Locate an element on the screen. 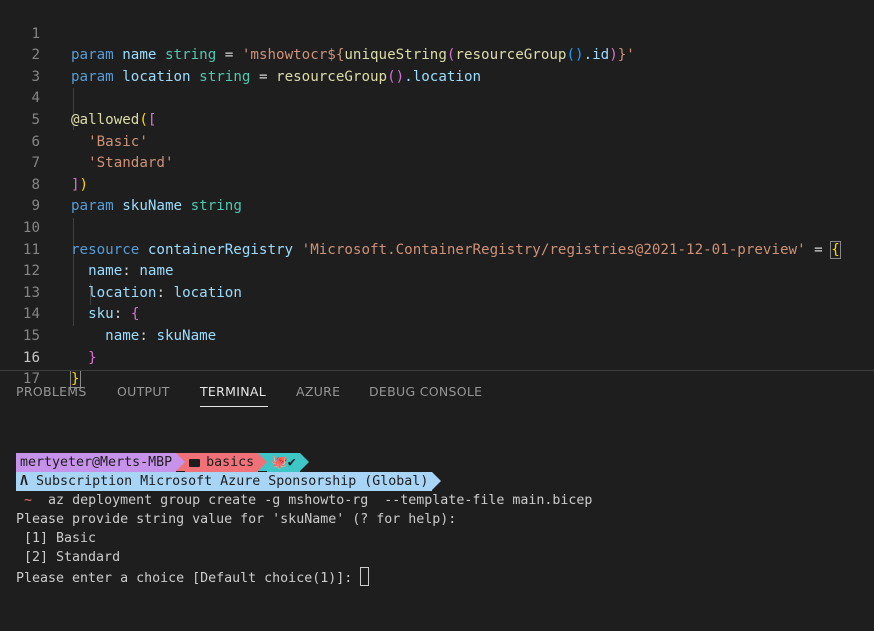 The width and height of the screenshot is (874, 631). code-line: 13 sku: { is located at coordinates (437, 292).